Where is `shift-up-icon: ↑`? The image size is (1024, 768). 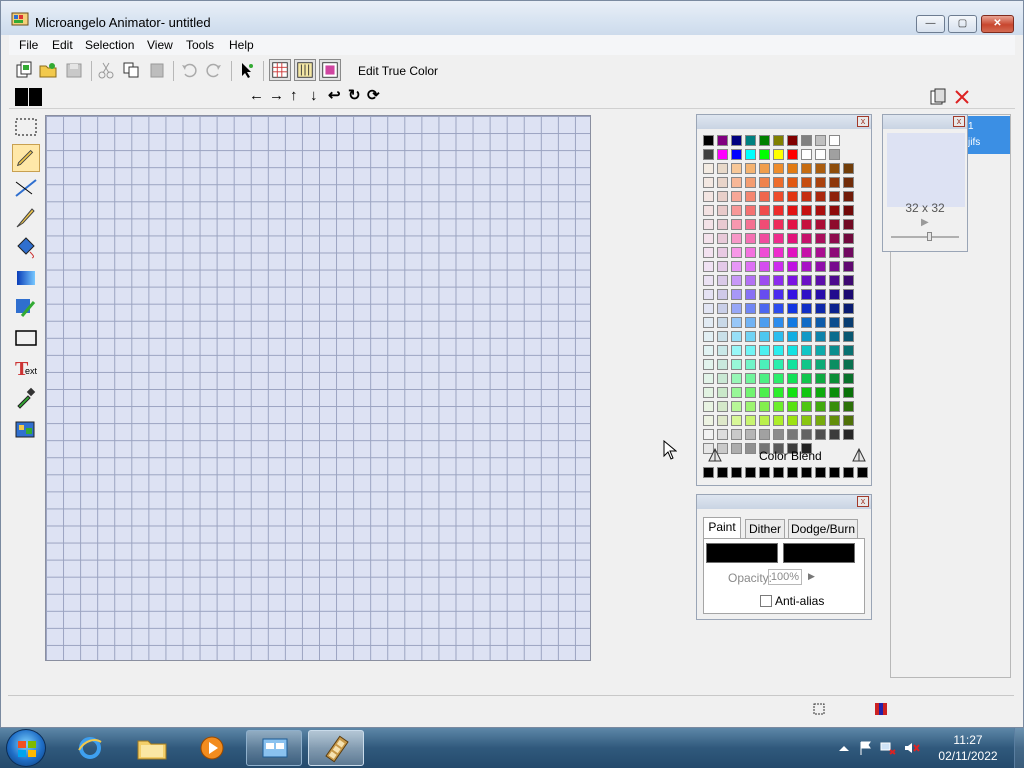 shift-up-icon: ↑ is located at coordinates (294, 96).